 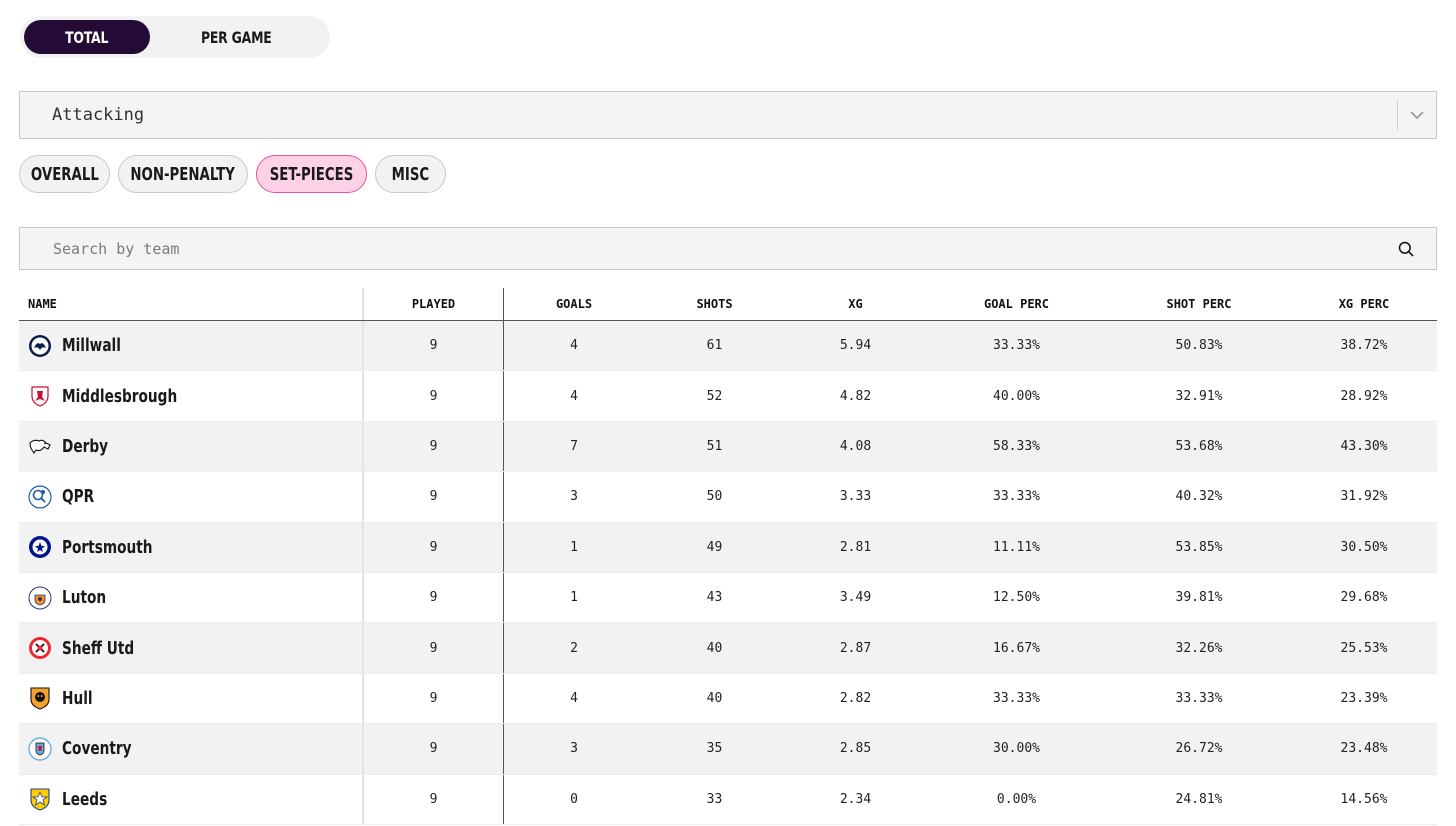 I want to click on filter-non-penalty: NON-PENALTY, so click(x=183, y=174).